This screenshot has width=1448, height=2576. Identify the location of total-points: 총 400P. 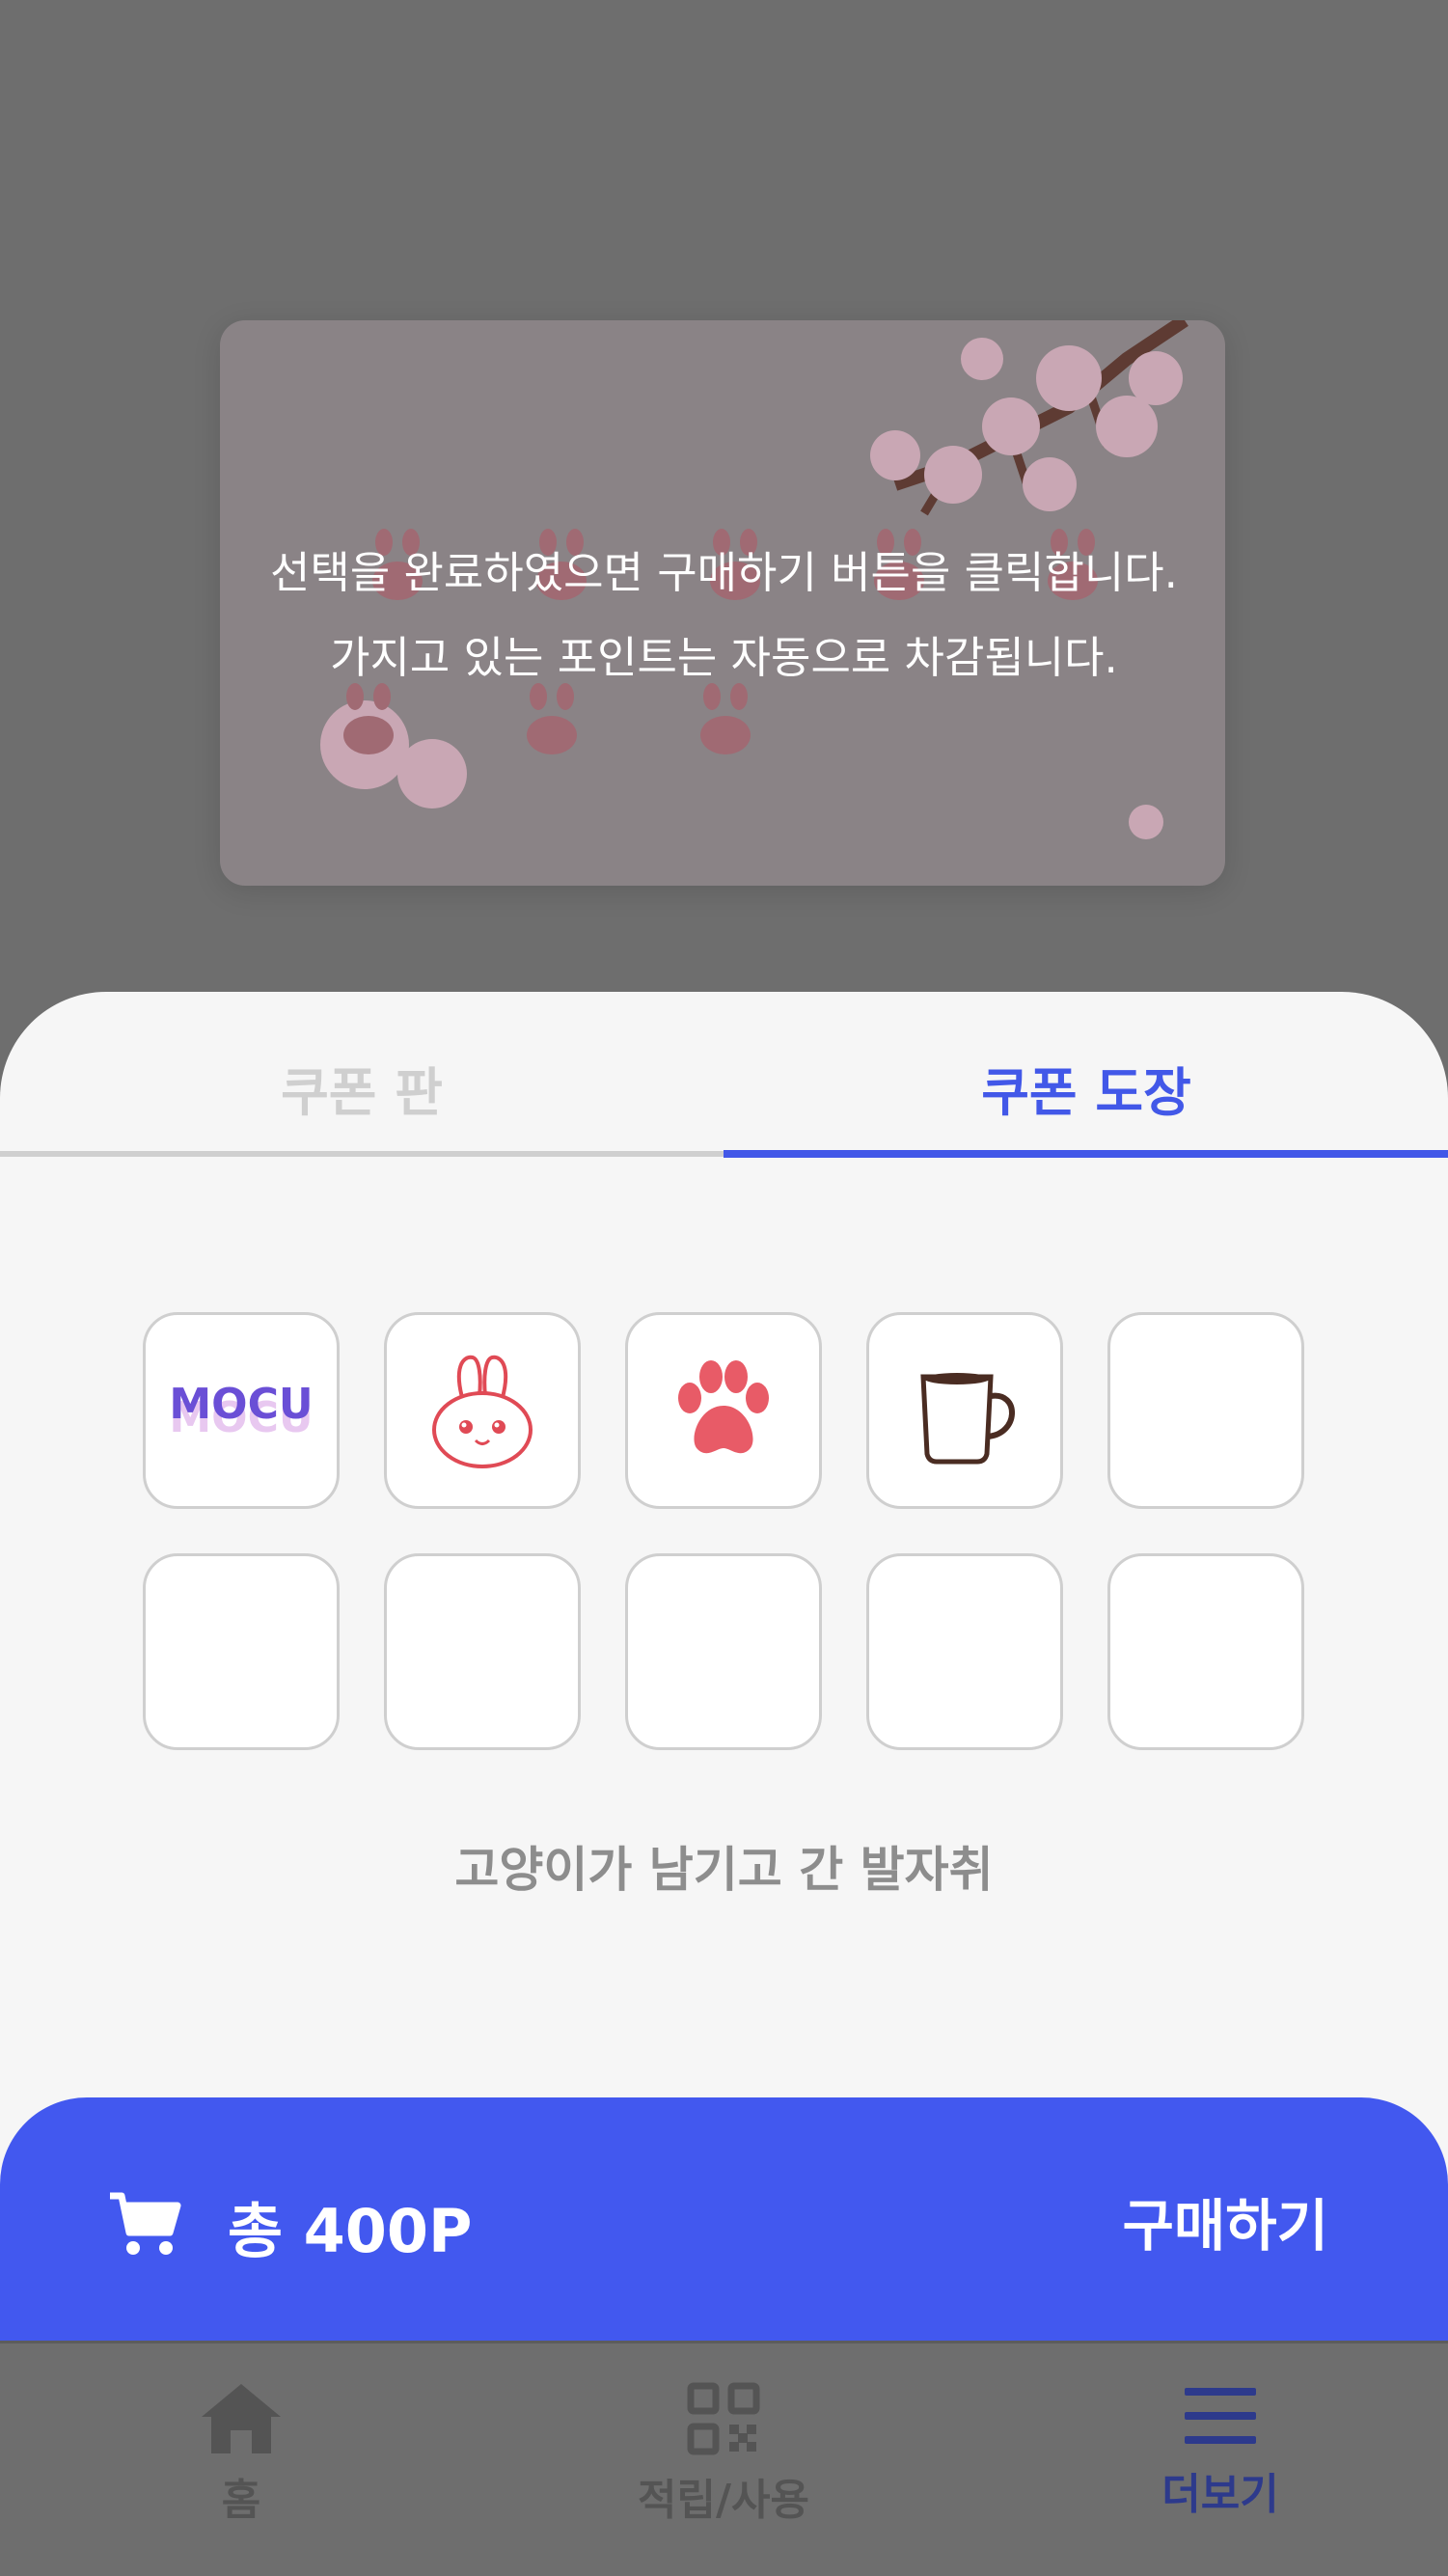
(350, 2231).